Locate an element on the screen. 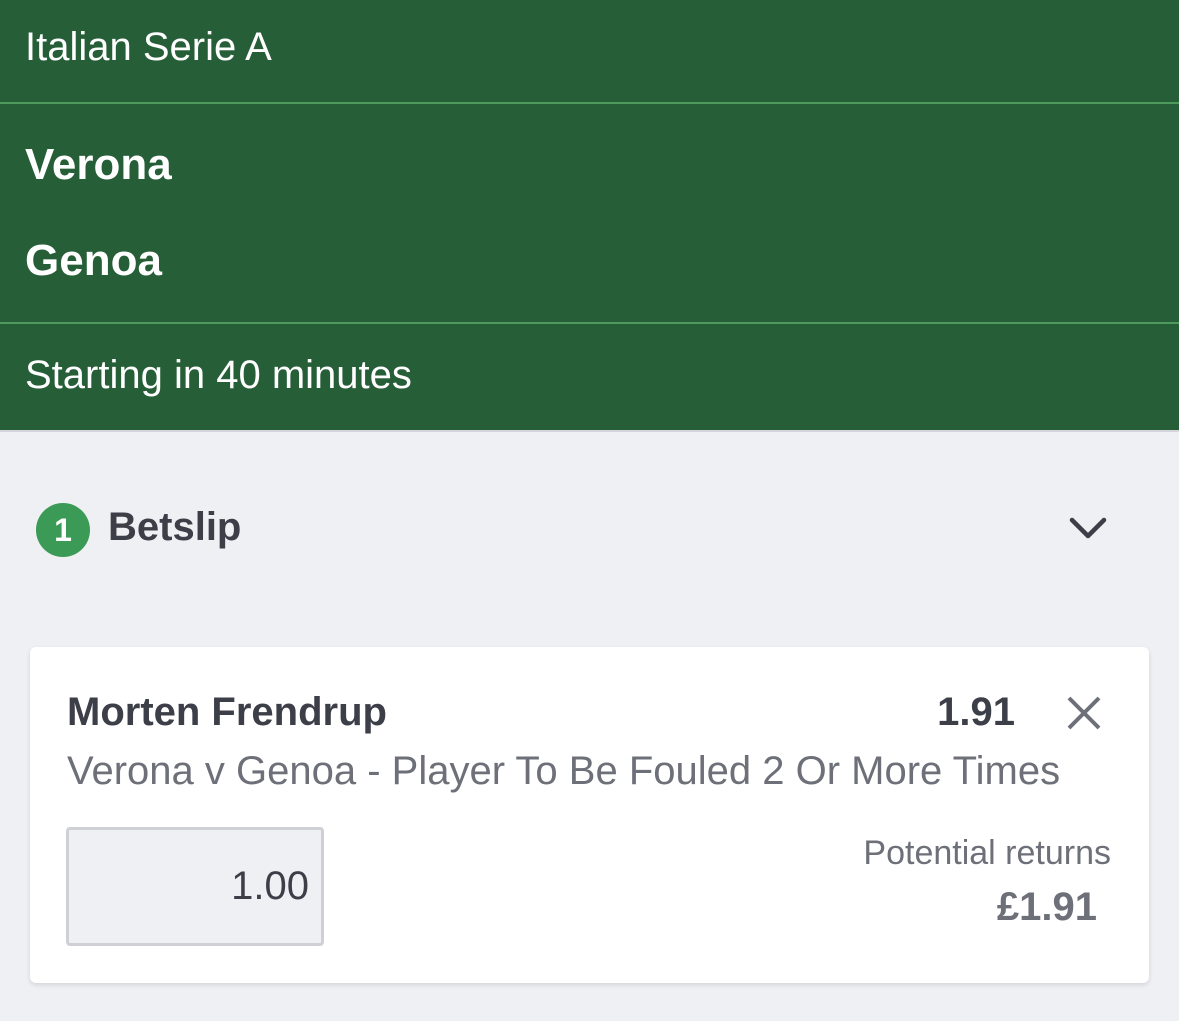 The image size is (1179, 1021). potential-returns-value: £1.91 is located at coordinates (1046, 907).